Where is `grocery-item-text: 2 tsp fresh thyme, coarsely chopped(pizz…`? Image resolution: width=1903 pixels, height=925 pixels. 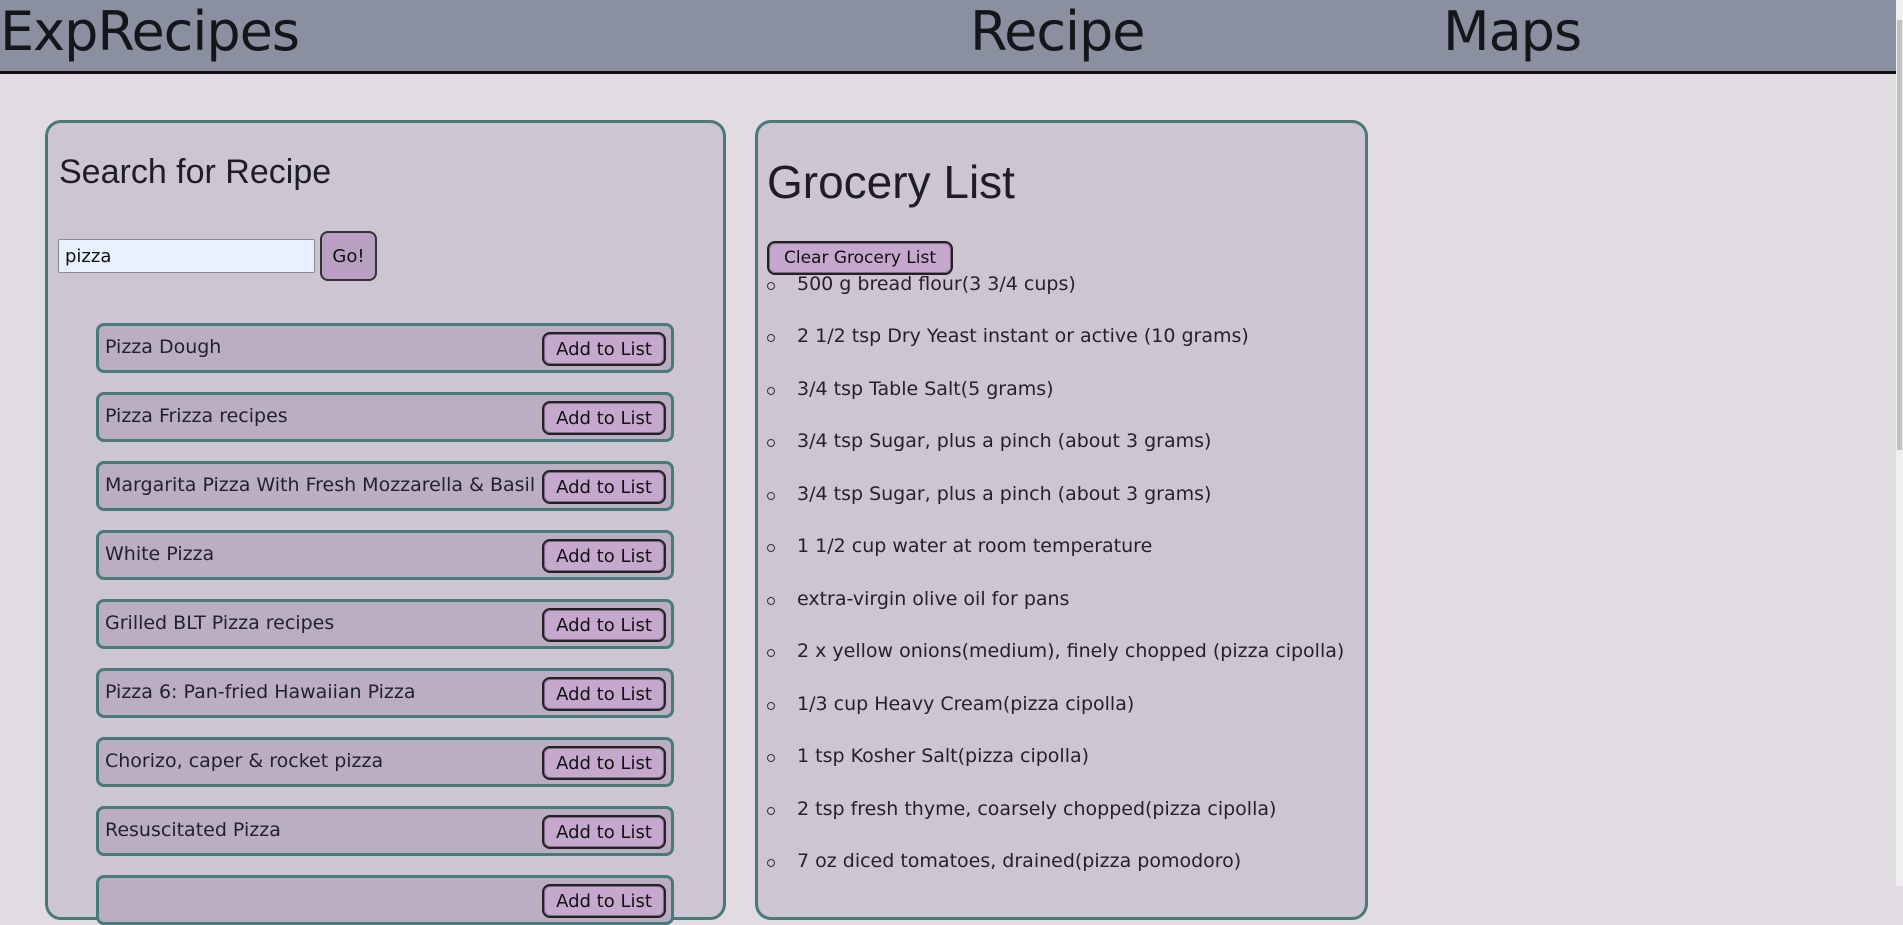
grocery-item-text: 2 tsp fresh thyme, coarsely chopped(pizz… is located at coordinates (1037, 809).